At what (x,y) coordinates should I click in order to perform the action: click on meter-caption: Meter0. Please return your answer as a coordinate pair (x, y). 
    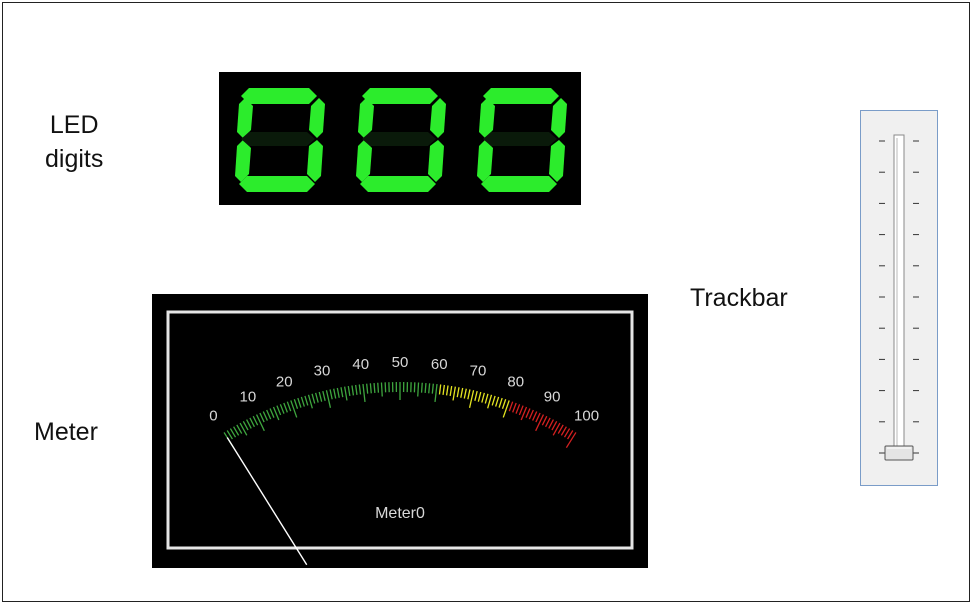
    Looking at the image, I should click on (400, 513).